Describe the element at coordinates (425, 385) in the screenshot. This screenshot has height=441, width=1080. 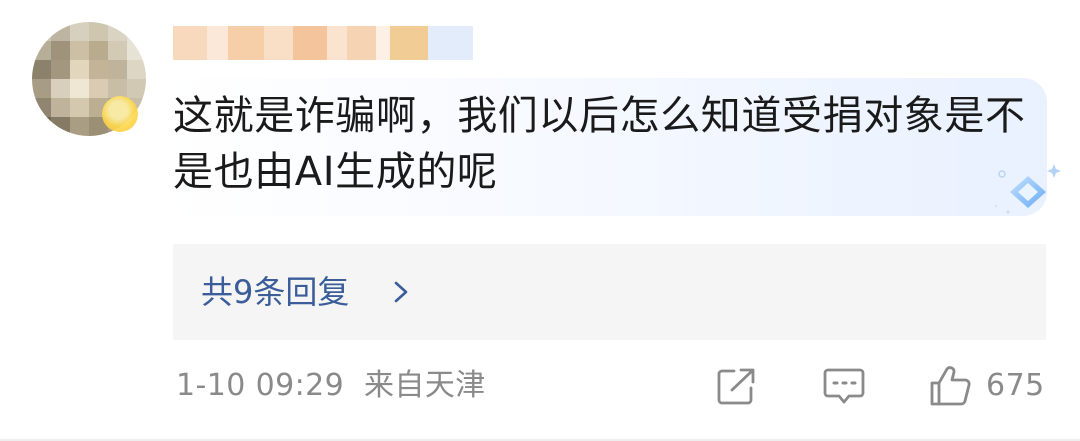
I see `location: 来自天津` at that location.